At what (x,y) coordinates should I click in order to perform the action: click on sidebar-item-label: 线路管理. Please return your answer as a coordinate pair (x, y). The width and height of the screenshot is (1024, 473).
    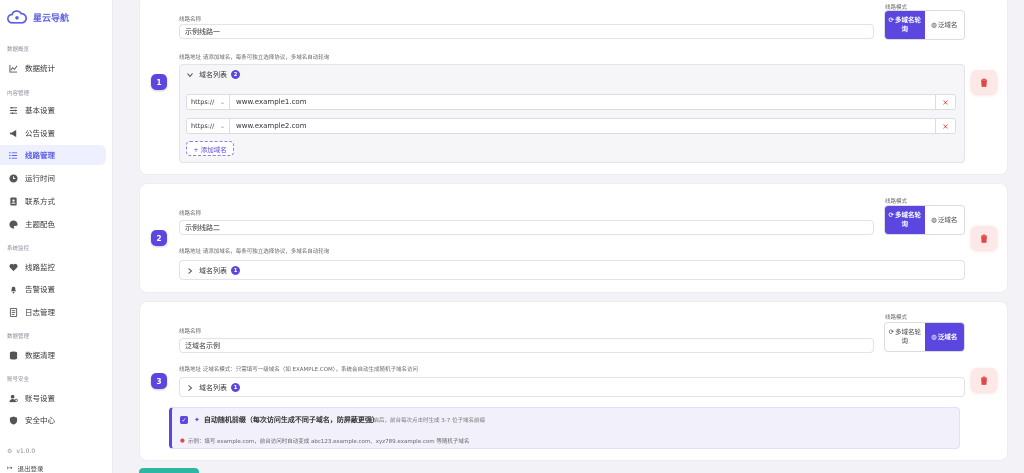
    Looking at the image, I should click on (40, 155).